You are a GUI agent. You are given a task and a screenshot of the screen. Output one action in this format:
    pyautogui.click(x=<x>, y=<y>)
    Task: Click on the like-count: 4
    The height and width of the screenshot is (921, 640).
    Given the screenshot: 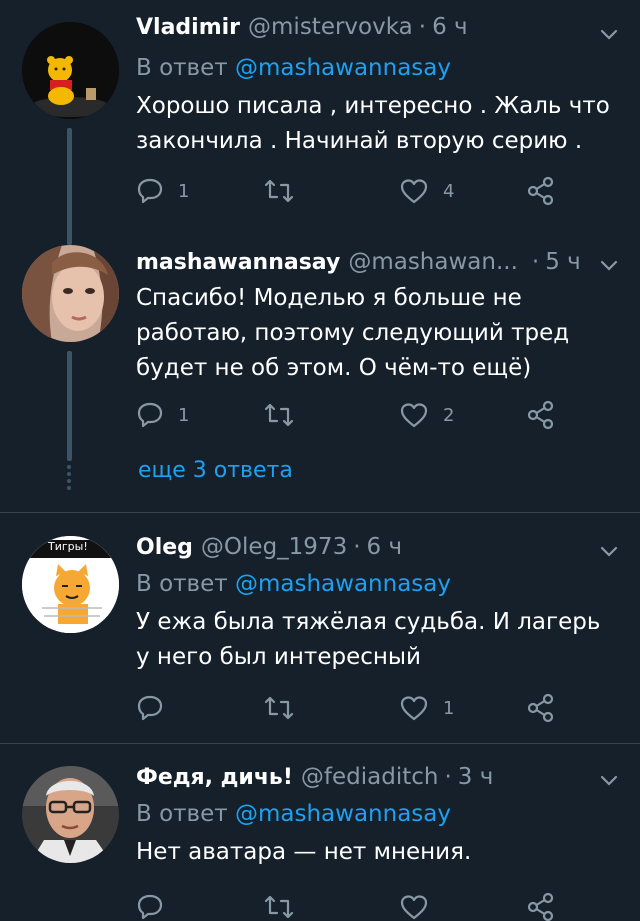 What is the action you would take?
    pyautogui.click(x=449, y=191)
    